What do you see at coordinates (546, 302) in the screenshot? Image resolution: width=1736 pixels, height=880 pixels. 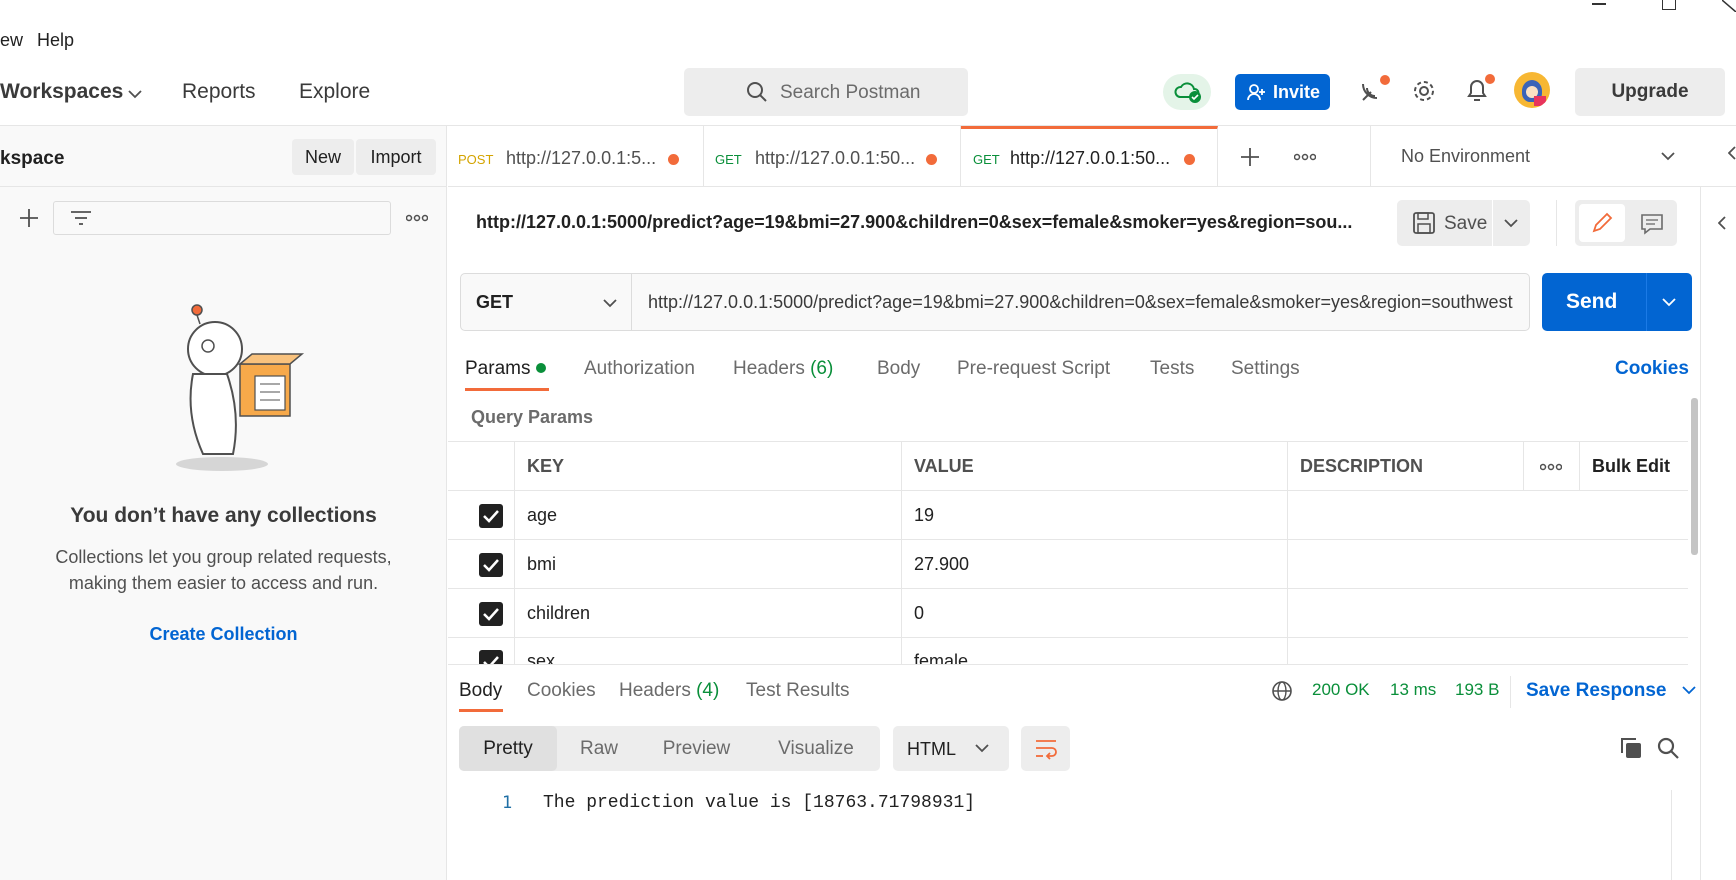 I see `method-select: GET` at bounding box center [546, 302].